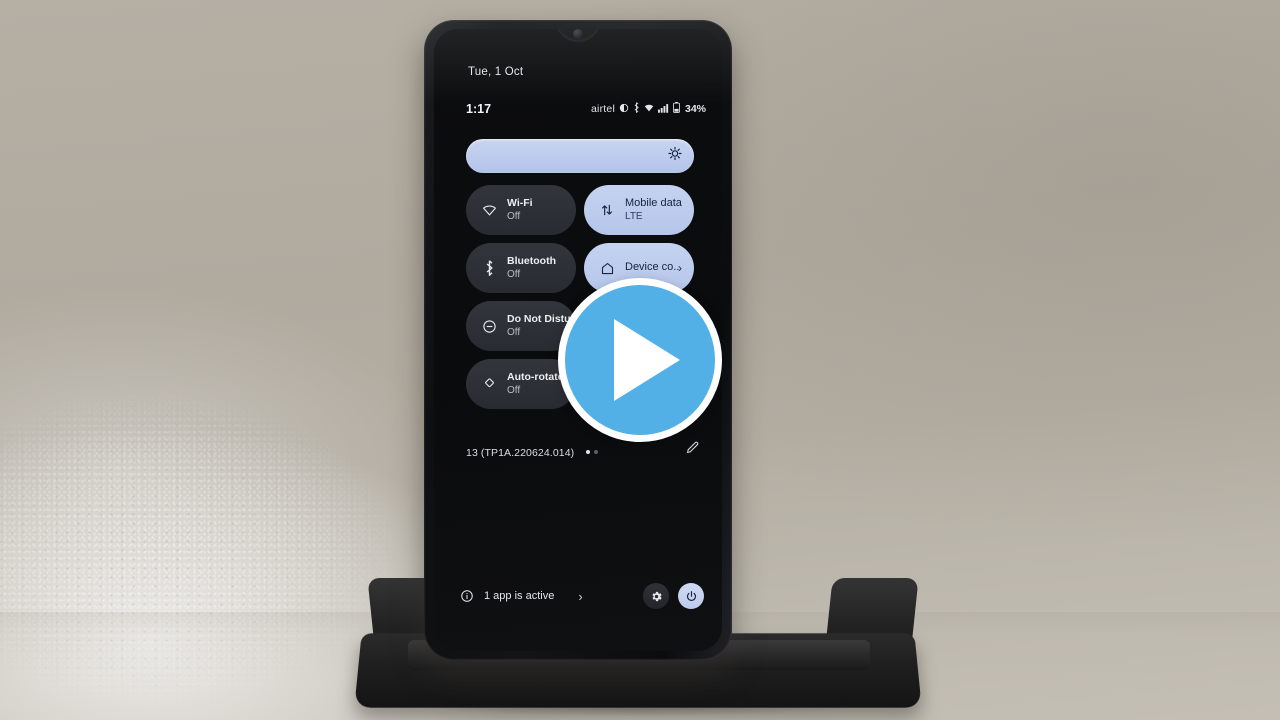  I want to click on carrier-label: airtel, so click(603, 109).